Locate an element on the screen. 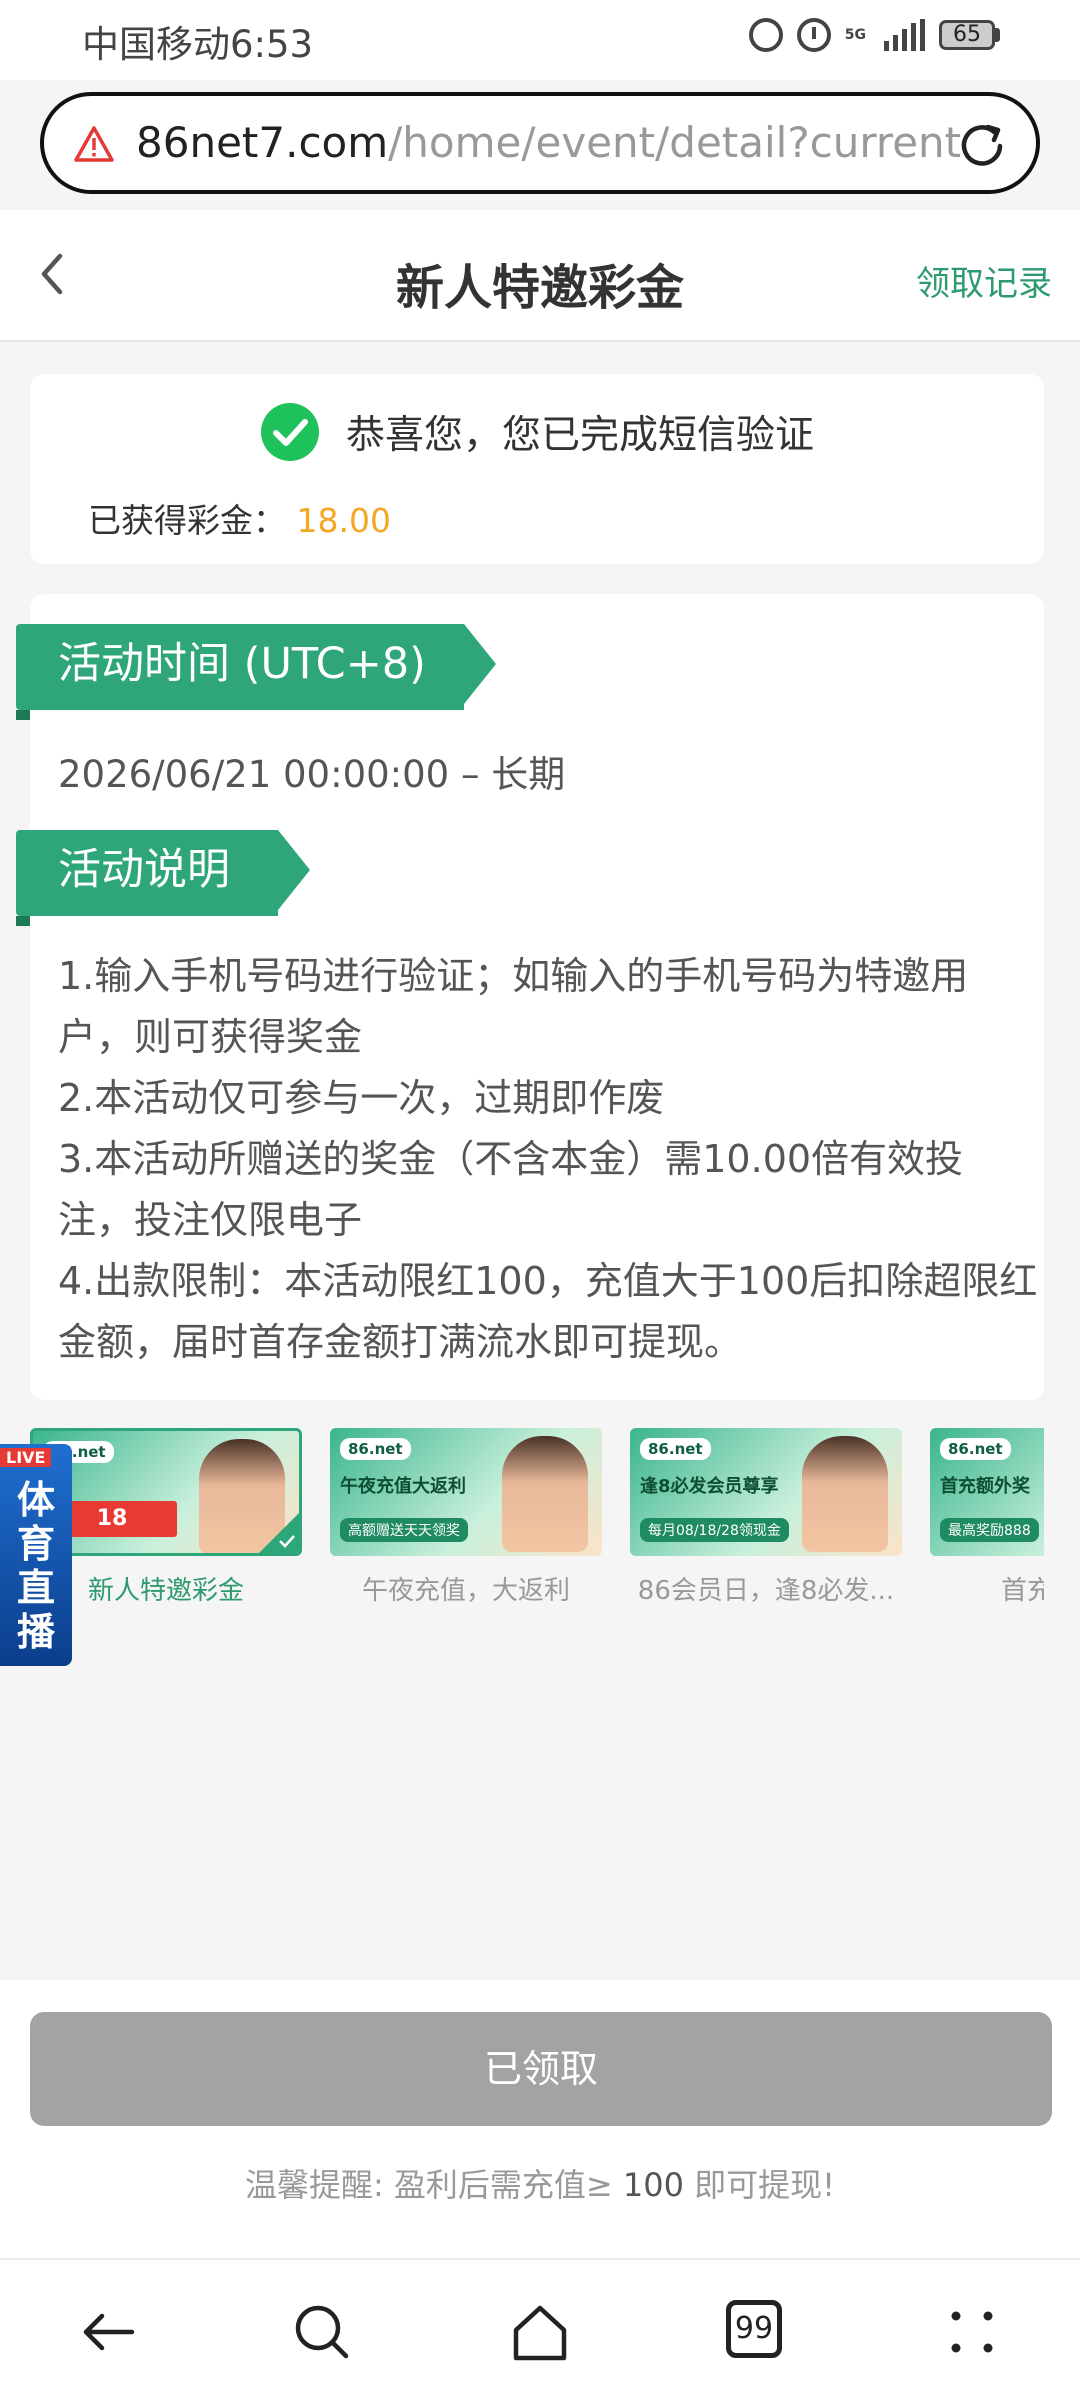 This screenshot has height=2400, width=1080. url-text: 86net7.com/home/event/detail?current=10 is located at coordinates (549, 142).